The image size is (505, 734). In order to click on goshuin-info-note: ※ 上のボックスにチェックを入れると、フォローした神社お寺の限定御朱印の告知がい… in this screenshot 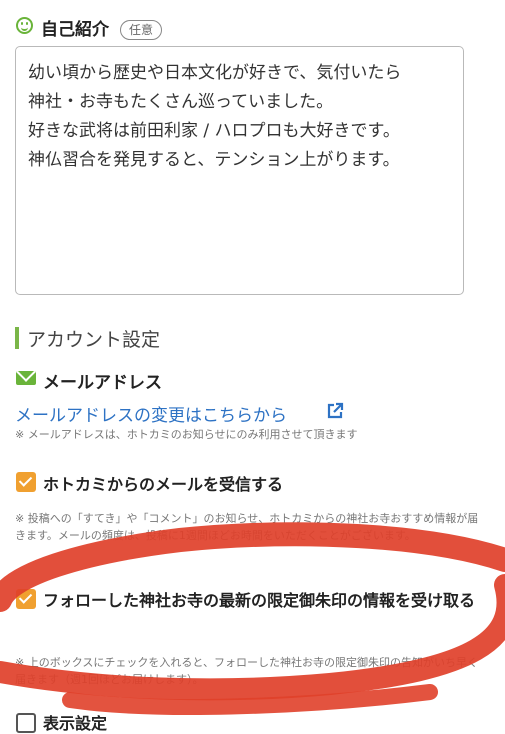, I will do `click(246, 671)`.